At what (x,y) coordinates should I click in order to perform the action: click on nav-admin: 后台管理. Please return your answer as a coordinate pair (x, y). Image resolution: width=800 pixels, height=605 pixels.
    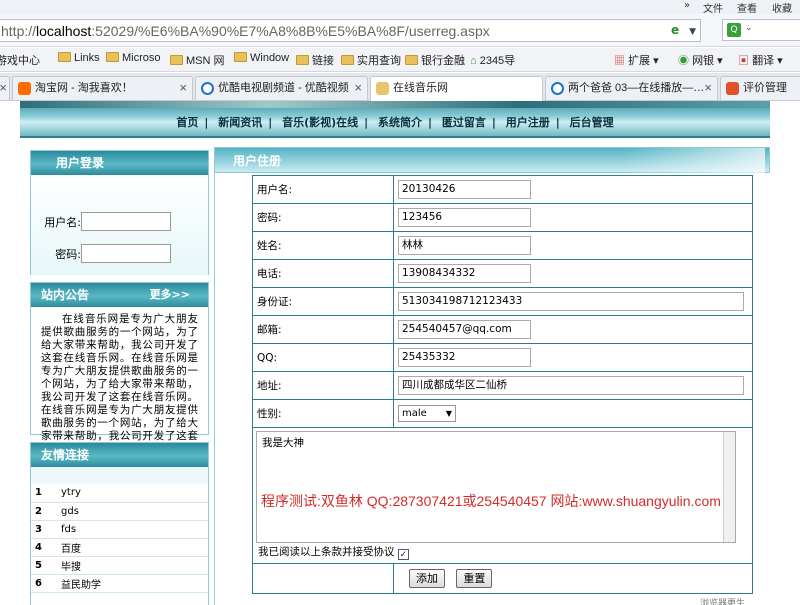
    Looking at the image, I should click on (592, 122).